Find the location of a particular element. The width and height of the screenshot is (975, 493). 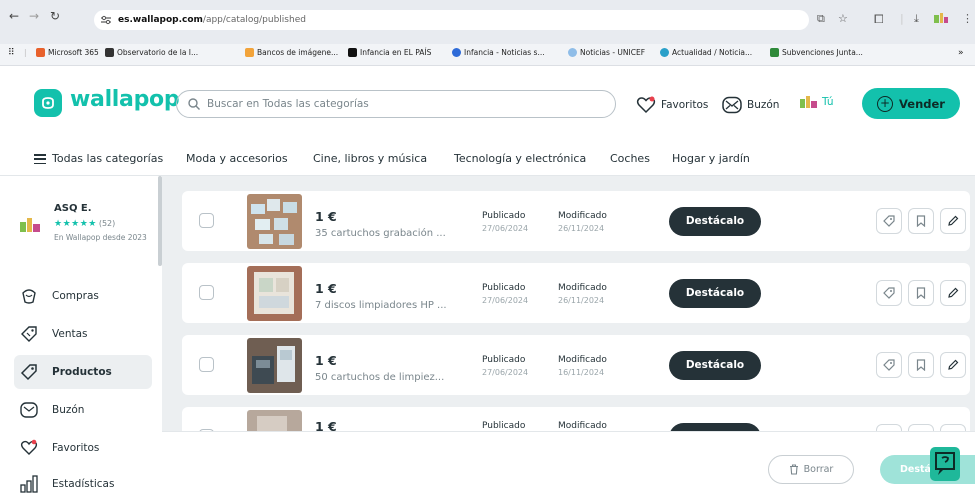

buzon-link: Buzón is located at coordinates (750, 105).